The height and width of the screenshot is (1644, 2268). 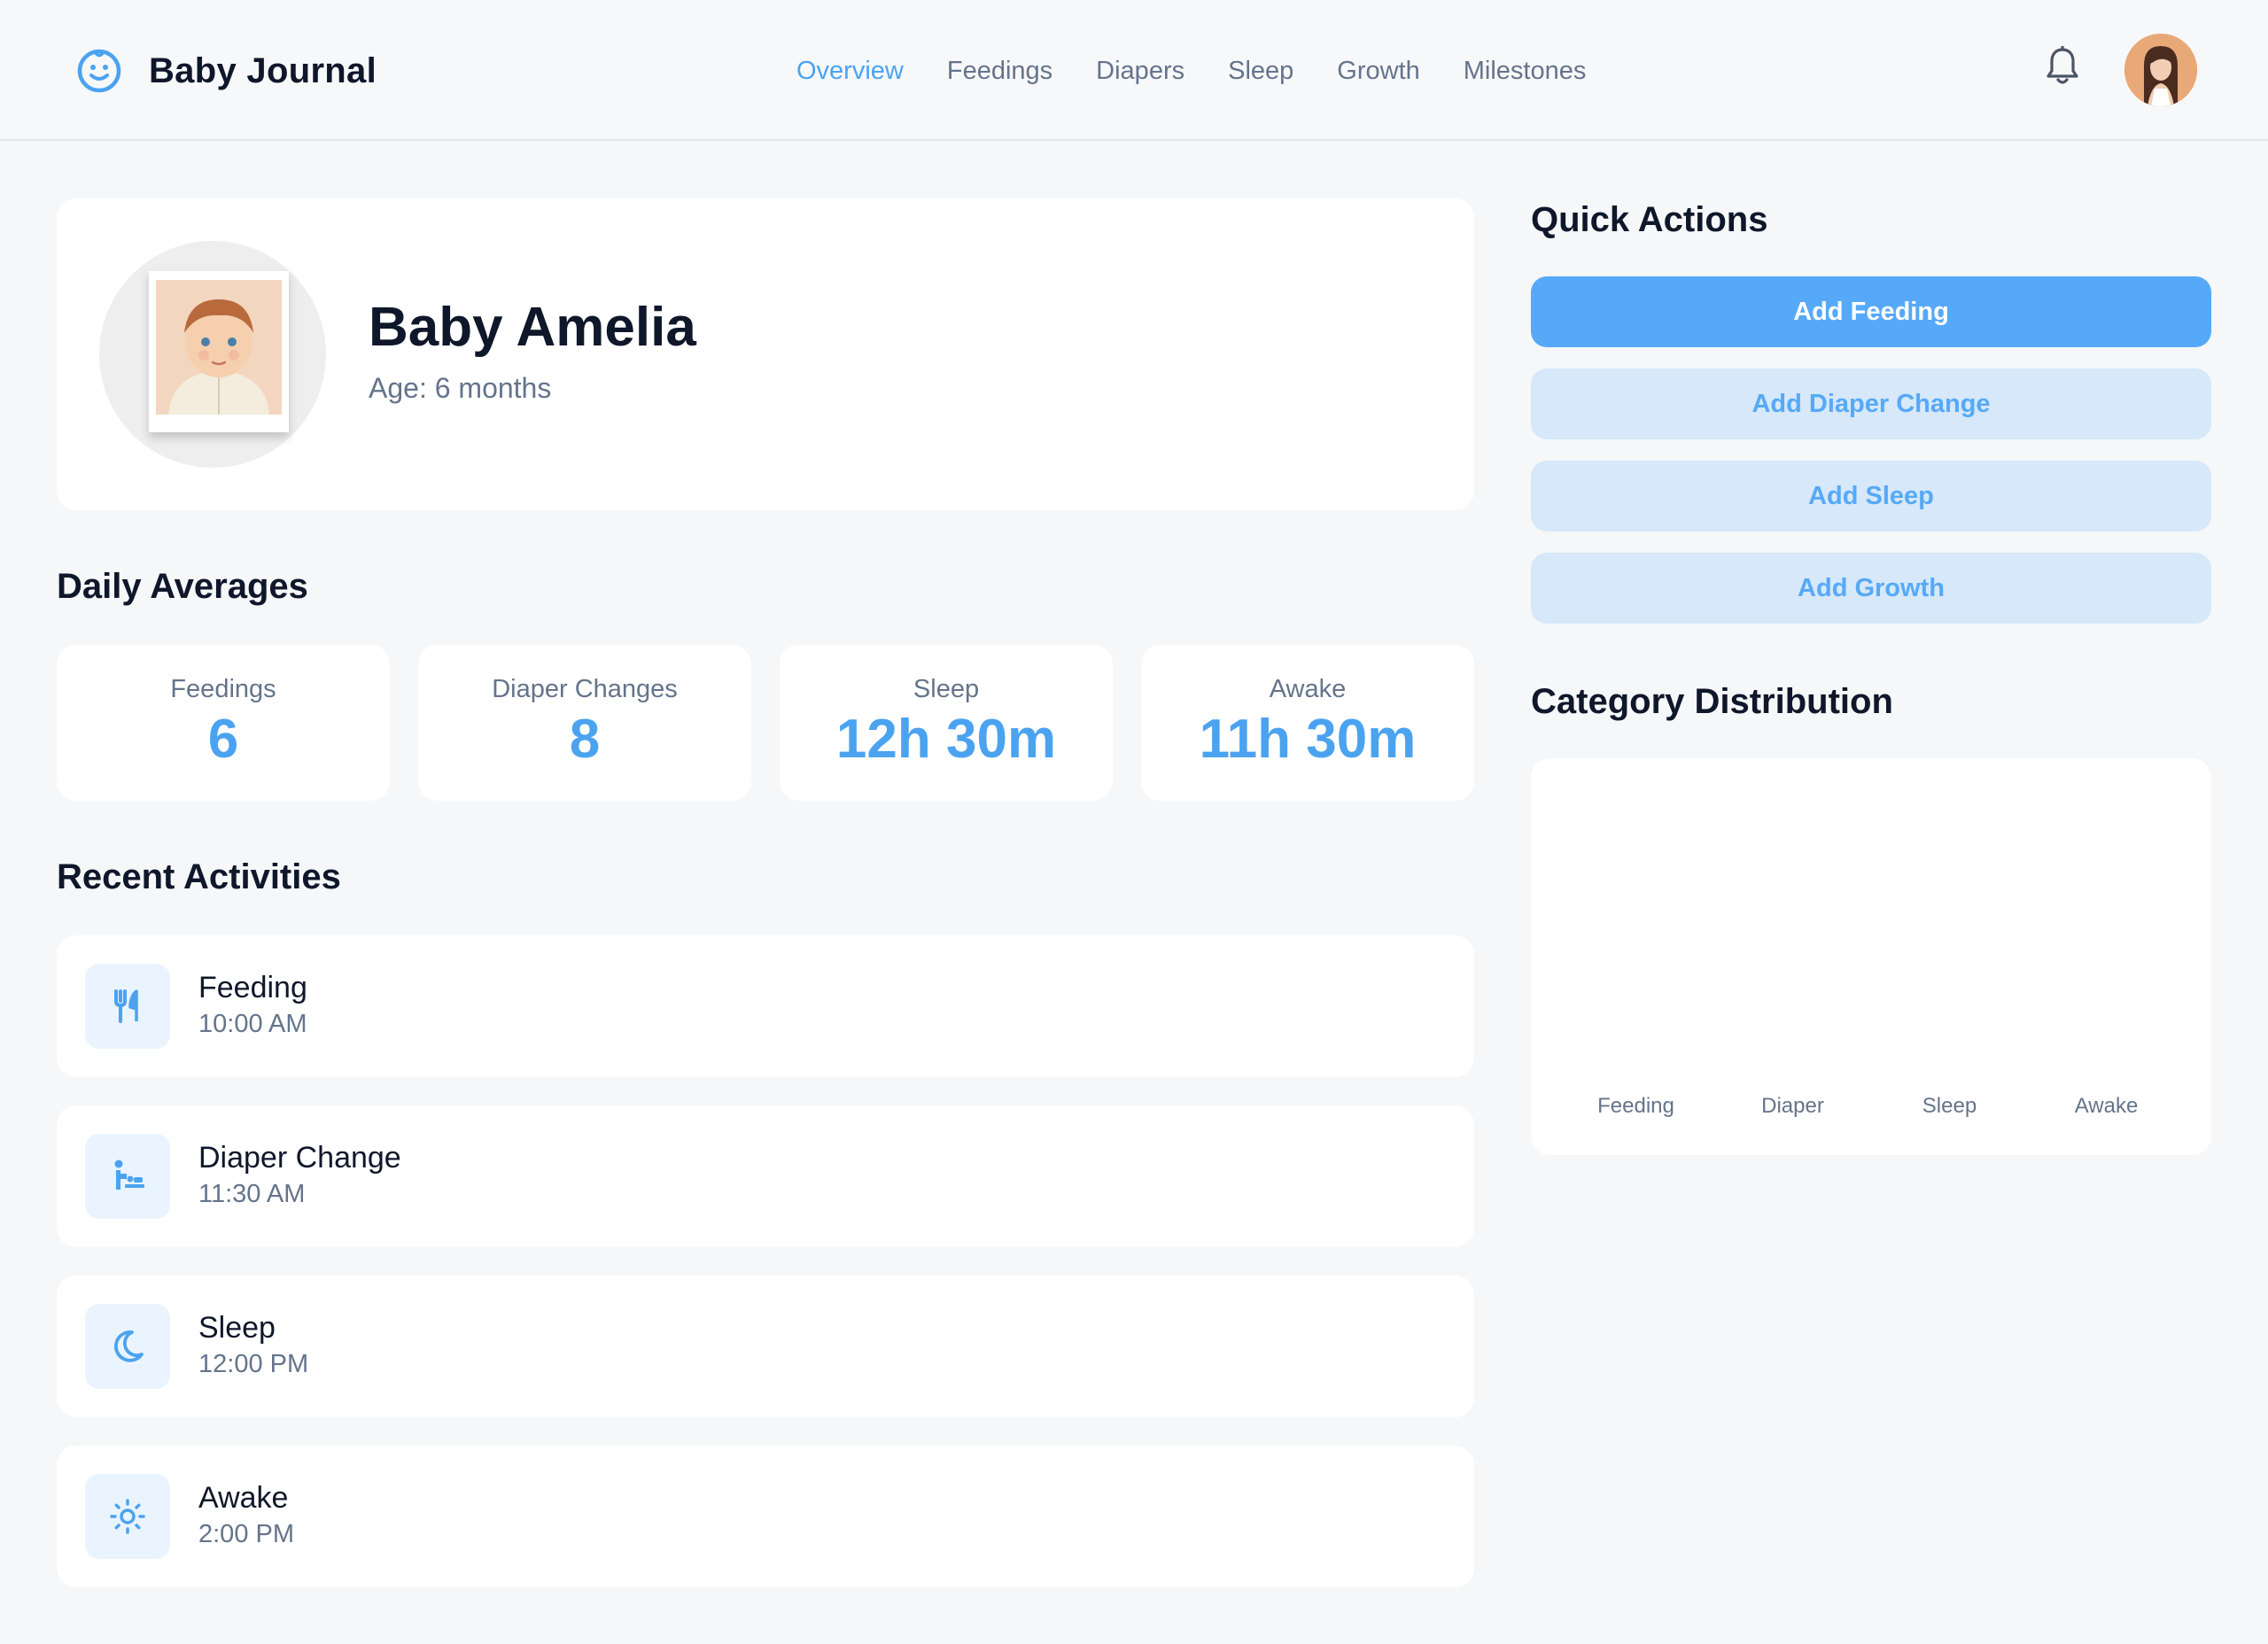 What do you see at coordinates (1792, 1106) in the screenshot?
I see `chart-tick-label: Diaper` at bounding box center [1792, 1106].